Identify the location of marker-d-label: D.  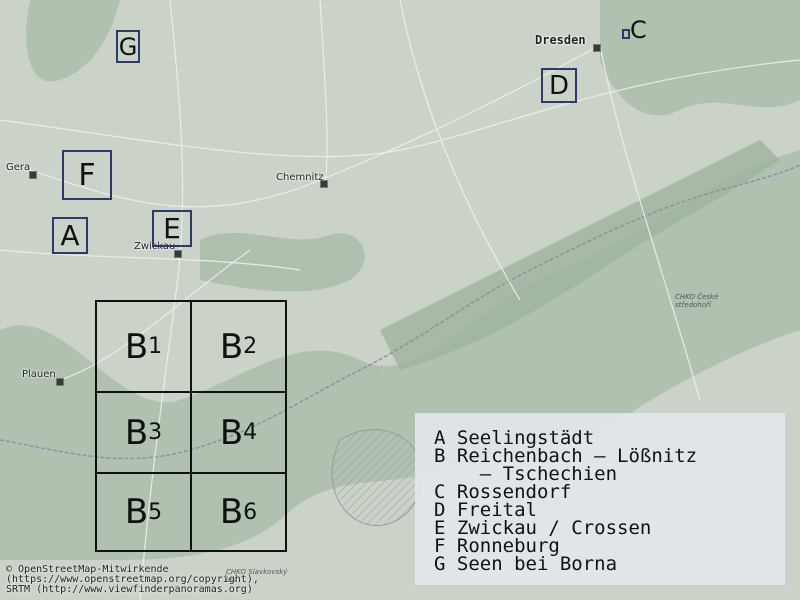
(559, 85).